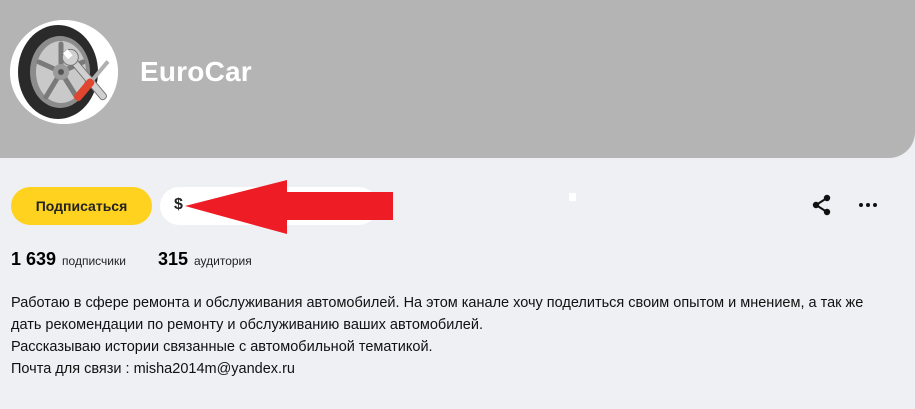 The height and width of the screenshot is (409, 915). I want to click on channel-avatar, so click(64, 72).